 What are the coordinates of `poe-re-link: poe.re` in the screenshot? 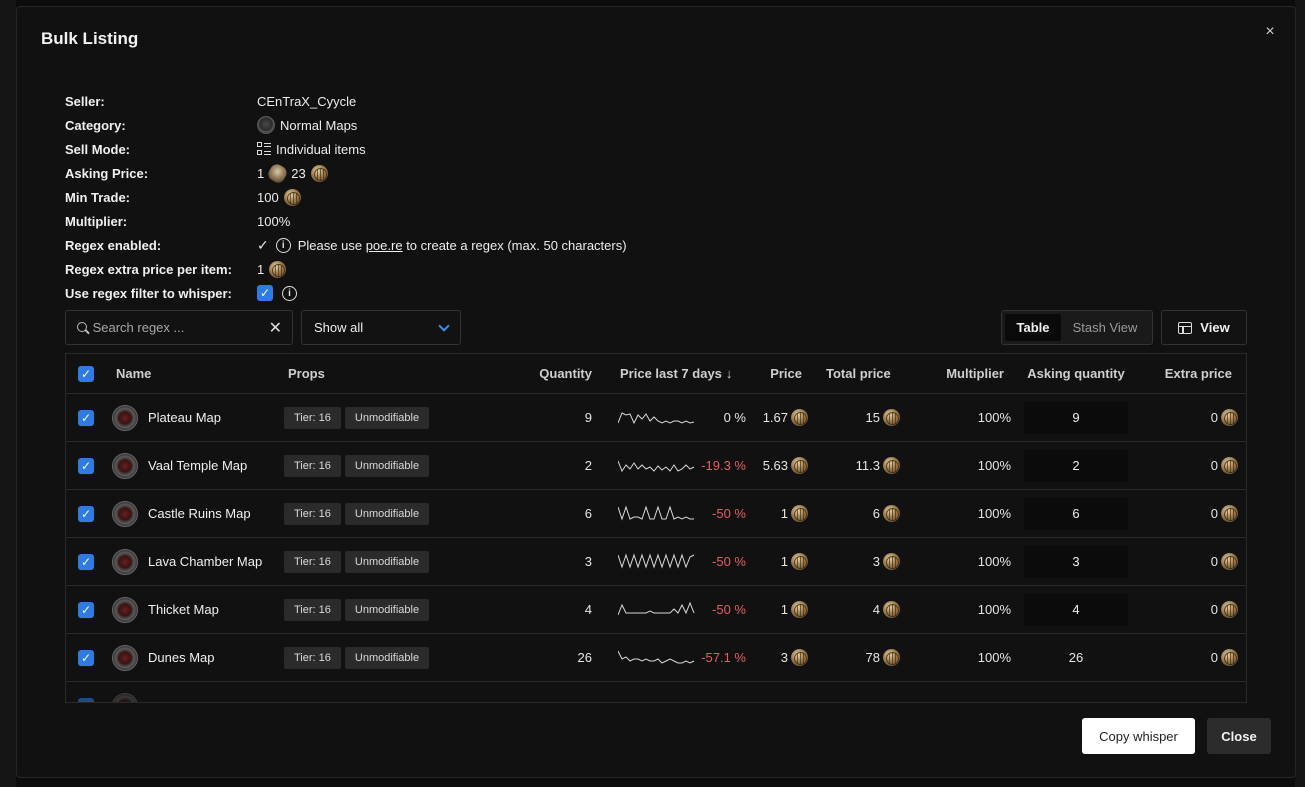 It's located at (384, 245).